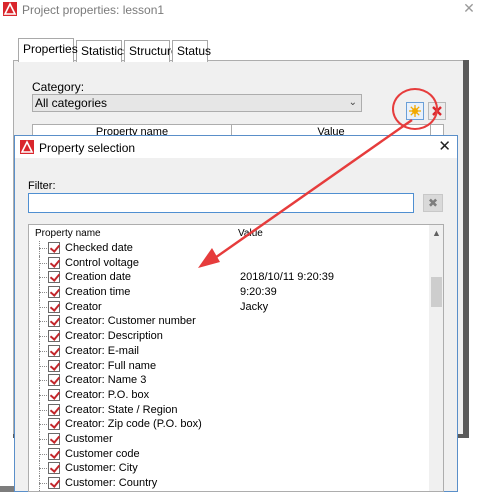 The image size is (478, 492). I want to click on clear-filter-button: ✖, so click(433, 203).